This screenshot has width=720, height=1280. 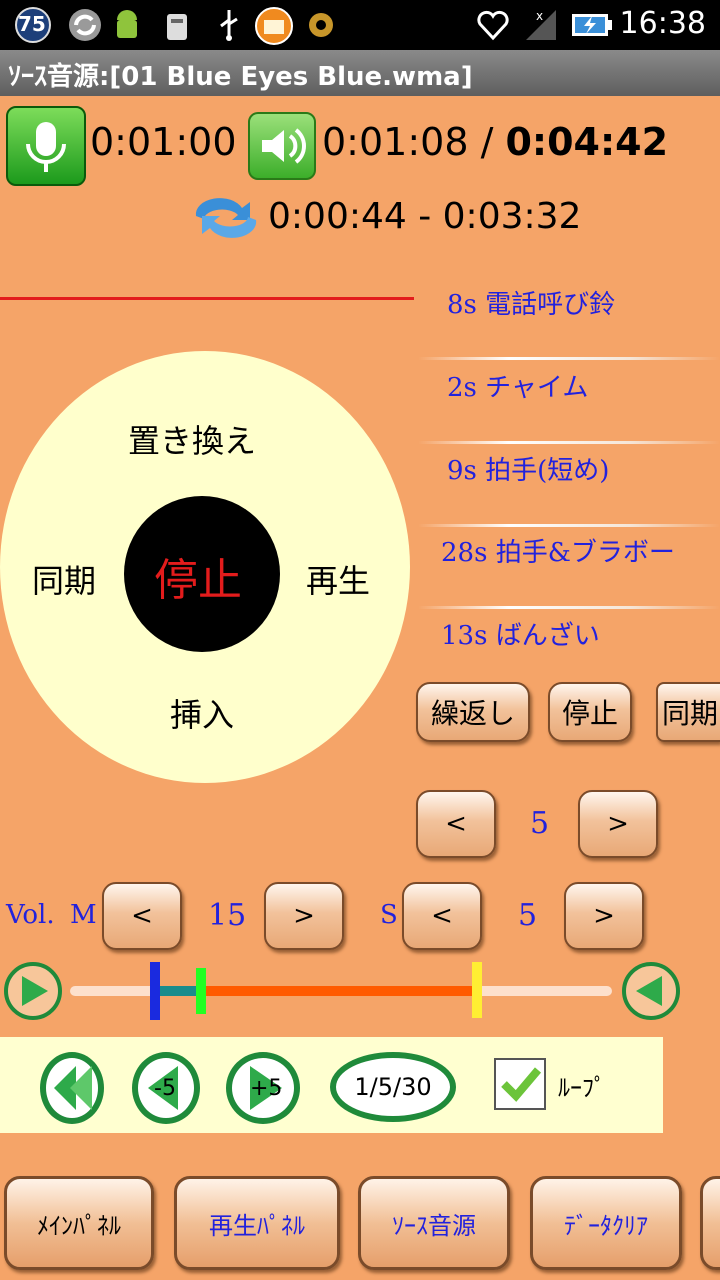 What do you see at coordinates (178, 991) in the screenshot?
I see `timeline-pre-segment` at bounding box center [178, 991].